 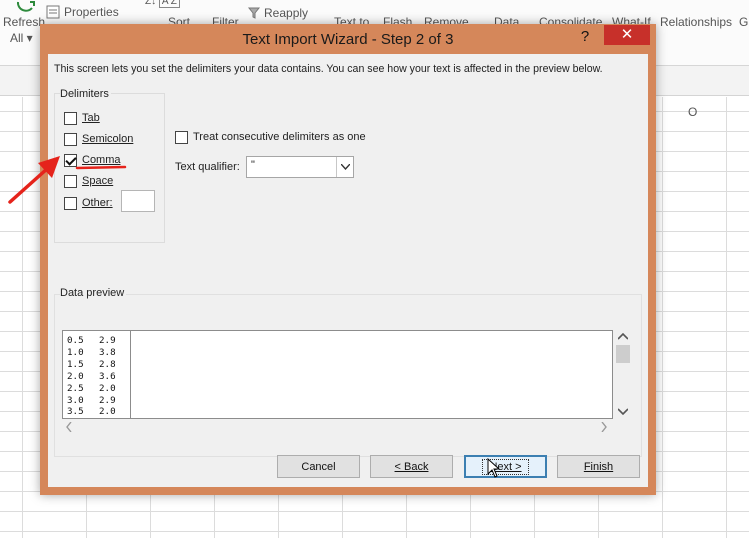 What do you see at coordinates (67, 180) in the screenshot?
I see `red-arrow-annotation` at bounding box center [67, 180].